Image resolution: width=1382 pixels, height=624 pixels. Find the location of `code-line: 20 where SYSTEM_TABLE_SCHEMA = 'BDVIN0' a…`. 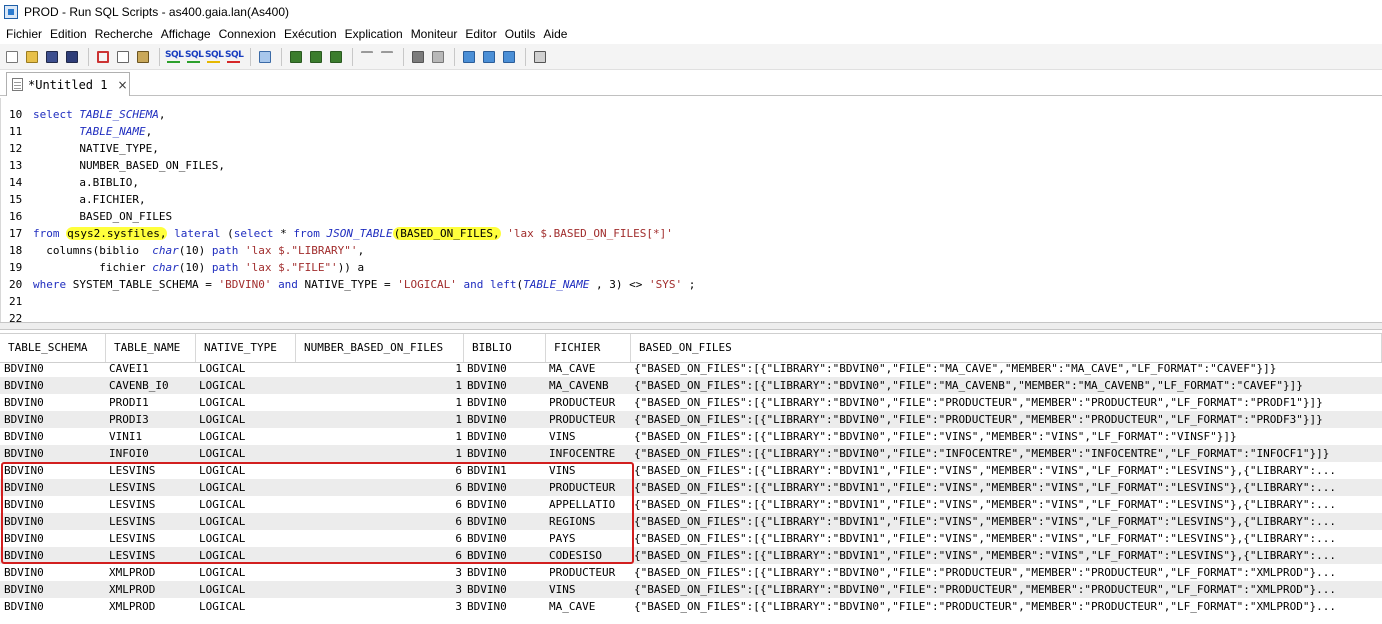

code-line: 20 where SYSTEM_TABLE_SCHEMA = 'BDVIN0' a… is located at coordinates (691, 284).